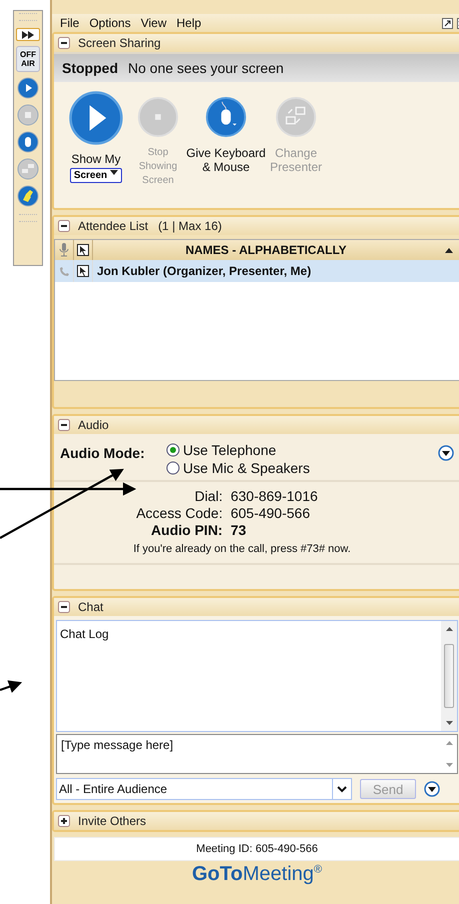 Image resolution: width=459 pixels, height=904 pixels. What do you see at coordinates (226, 160) in the screenshot?
I see `button-label: Give Keyboard & Mouse` at bounding box center [226, 160].